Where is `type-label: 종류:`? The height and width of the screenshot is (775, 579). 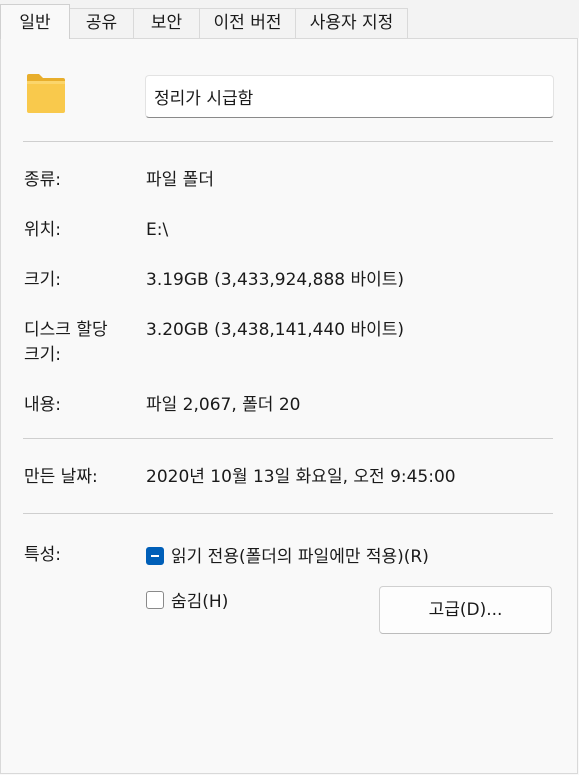 type-label: 종류: is located at coordinates (43, 180).